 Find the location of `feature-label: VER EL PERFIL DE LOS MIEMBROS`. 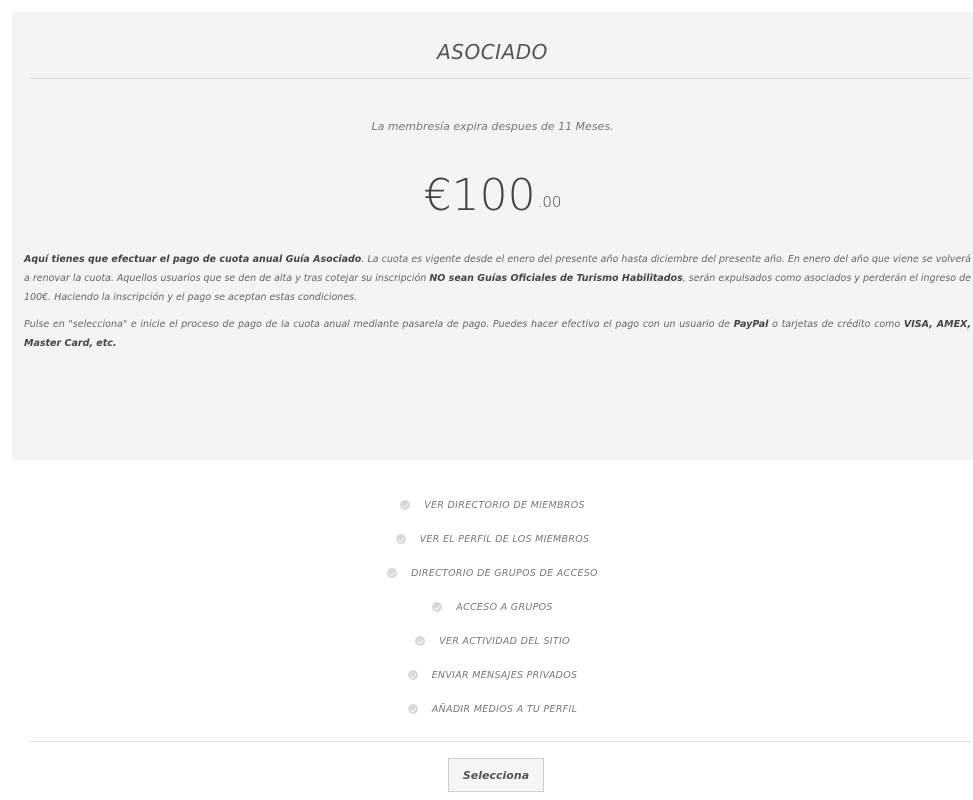

feature-label: VER EL PERFIL DE LOS MIEMBROS is located at coordinates (504, 539).